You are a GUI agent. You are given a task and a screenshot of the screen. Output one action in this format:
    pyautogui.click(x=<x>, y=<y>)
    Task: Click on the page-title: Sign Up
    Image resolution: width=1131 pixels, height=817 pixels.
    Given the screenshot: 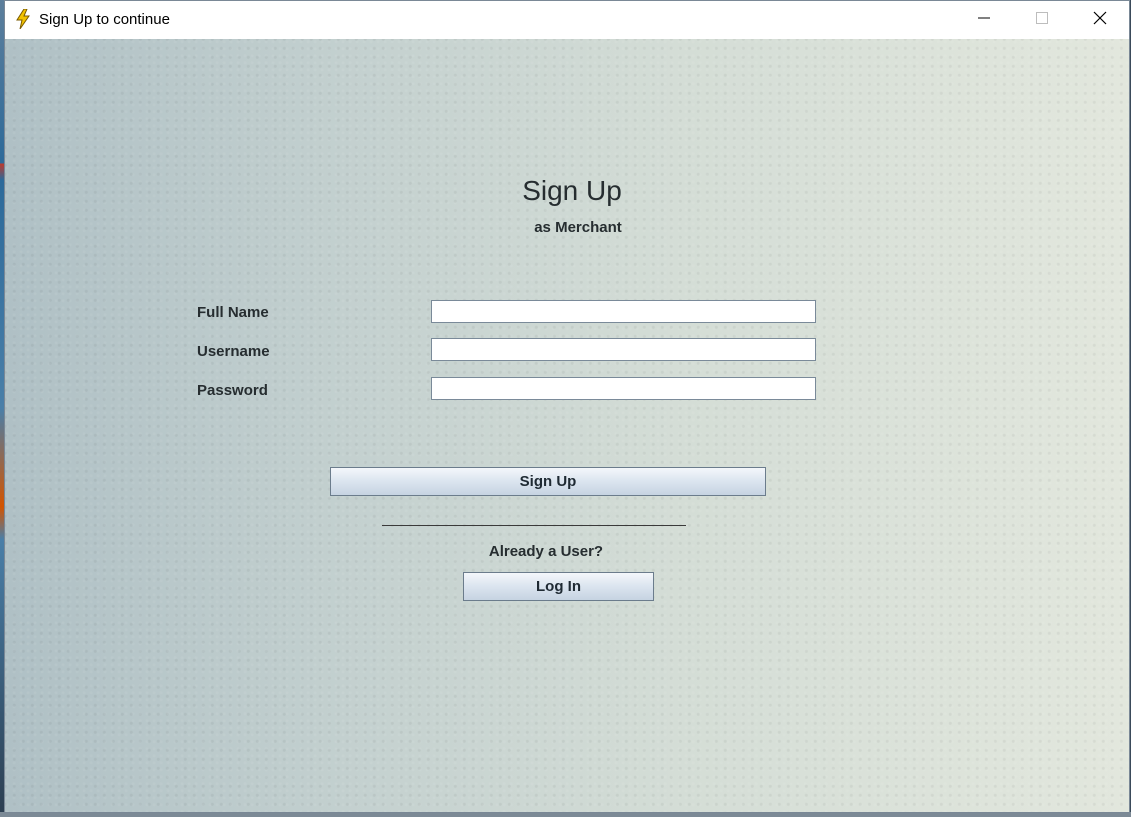 What is the action you would take?
    pyautogui.click(x=572, y=190)
    